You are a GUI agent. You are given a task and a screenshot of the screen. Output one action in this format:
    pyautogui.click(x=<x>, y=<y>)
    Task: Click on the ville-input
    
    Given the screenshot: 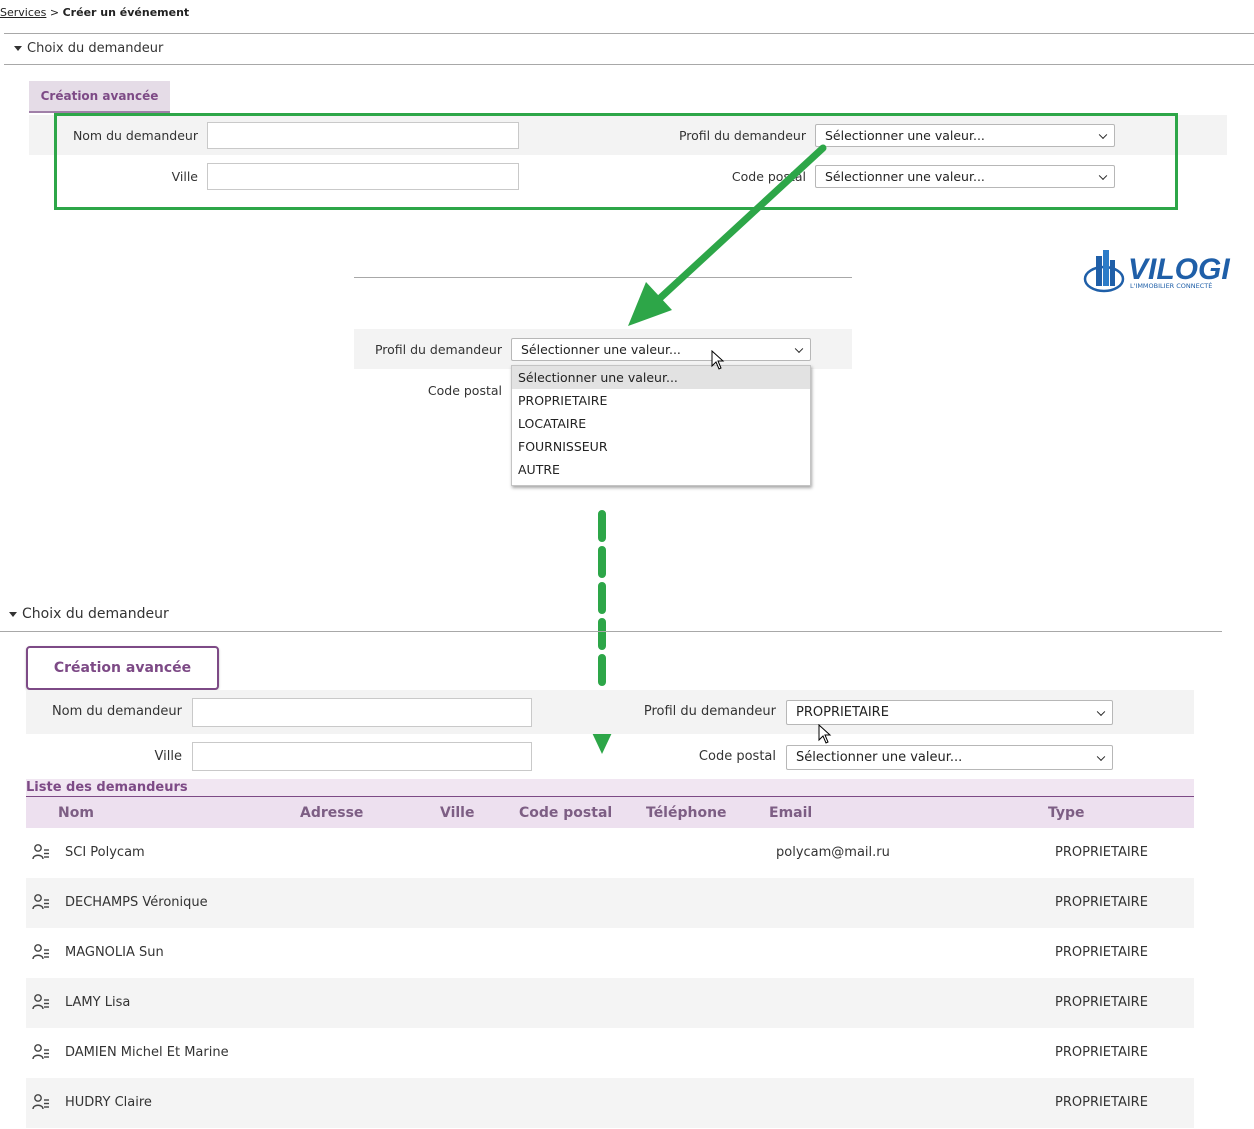 What is the action you would take?
    pyautogui.click(x=362, y=756)
    